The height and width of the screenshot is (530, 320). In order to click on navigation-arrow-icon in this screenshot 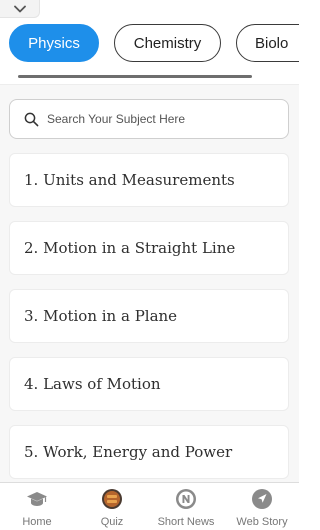, I will do `click(262, 499)`.